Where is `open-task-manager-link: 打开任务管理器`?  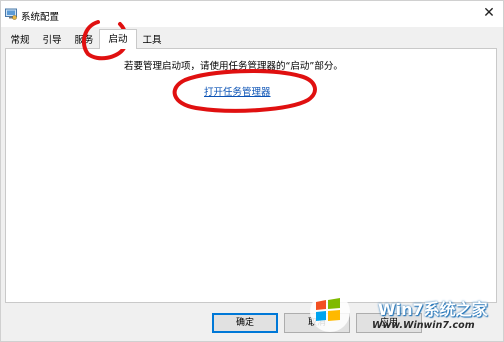
open-task-manager-link: 打开任务管理器 is located at coordinates (237, 91).